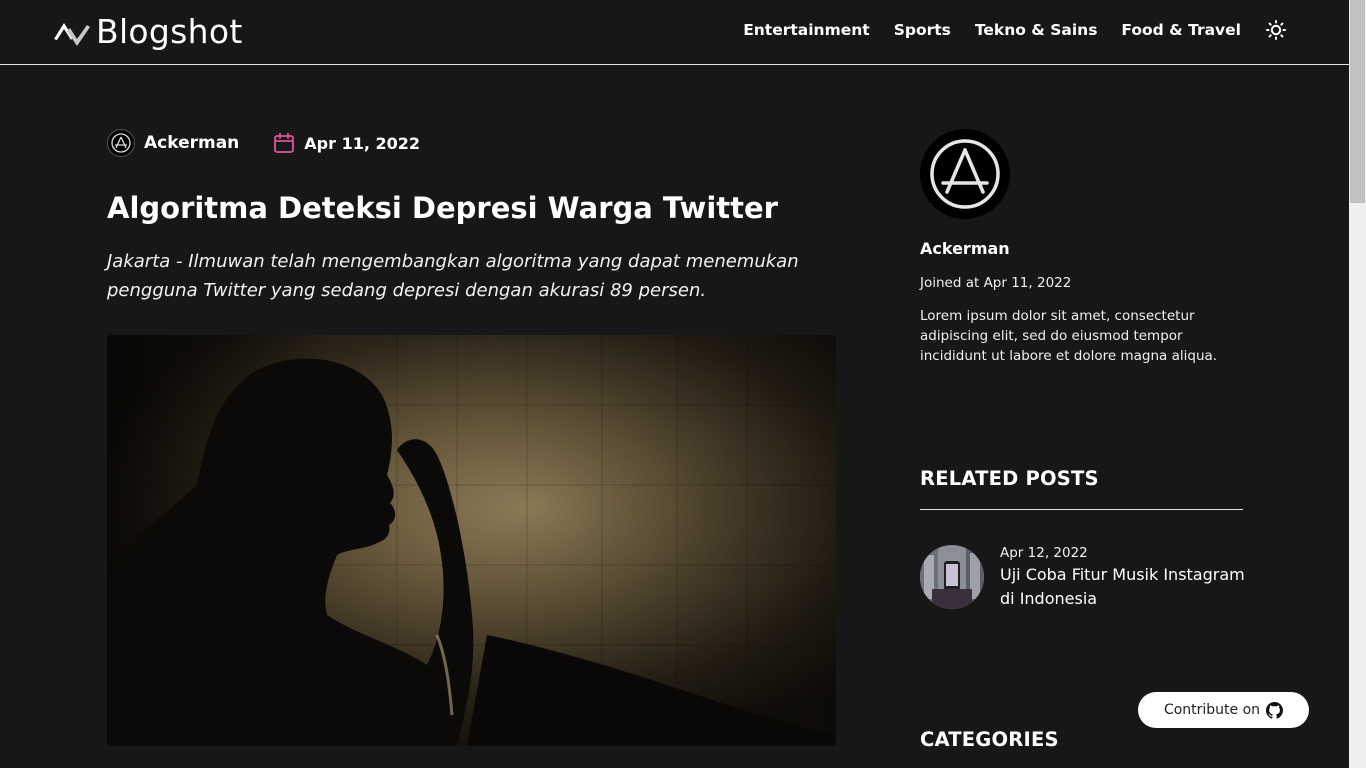 This screenshot has height=768, width=1366. What do you see at coordinates (1357, 101) in the screenshot?
I see `scrollbar-thumb` at bounding box center [1357, 101].